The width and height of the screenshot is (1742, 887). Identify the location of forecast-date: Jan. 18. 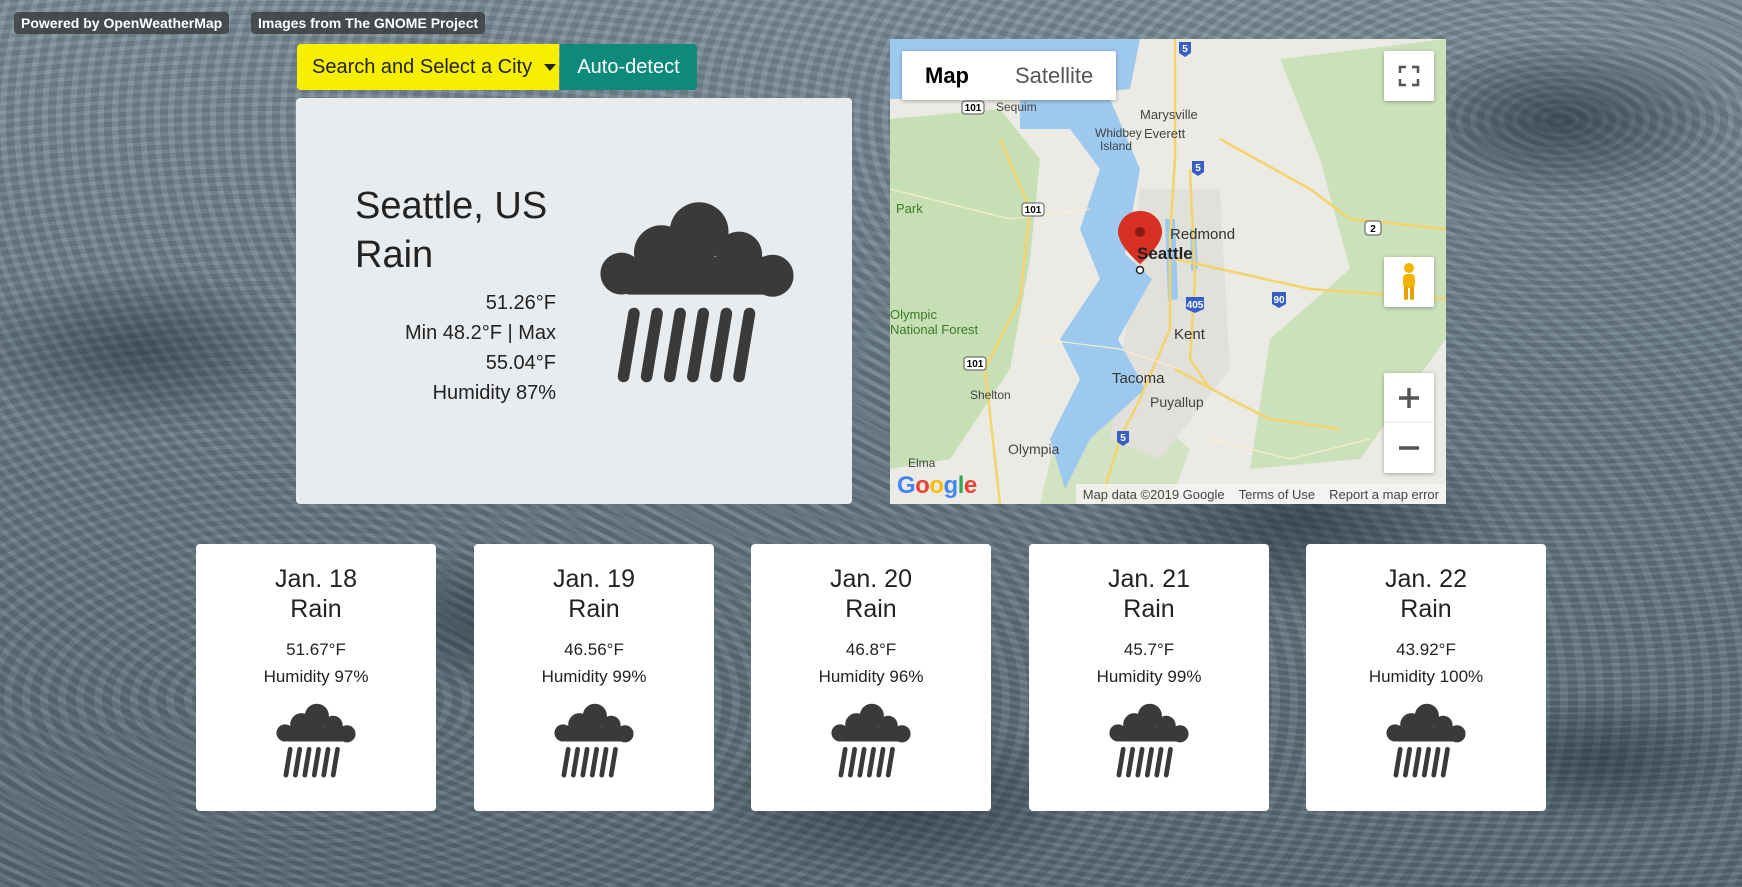
(315, 579).